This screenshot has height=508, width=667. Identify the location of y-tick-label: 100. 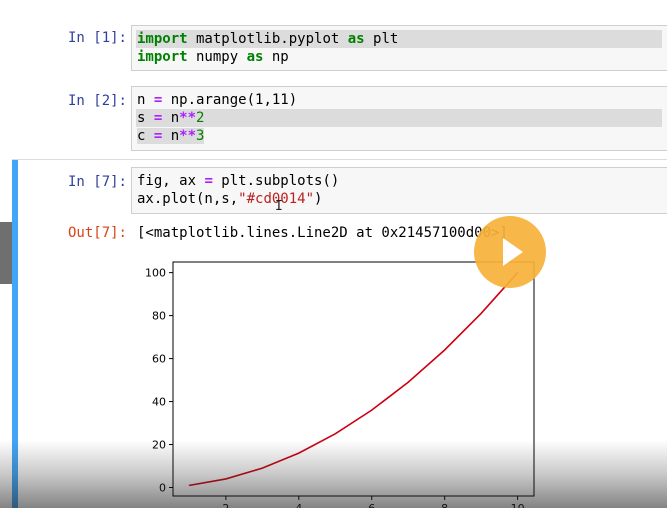
(155, 273).